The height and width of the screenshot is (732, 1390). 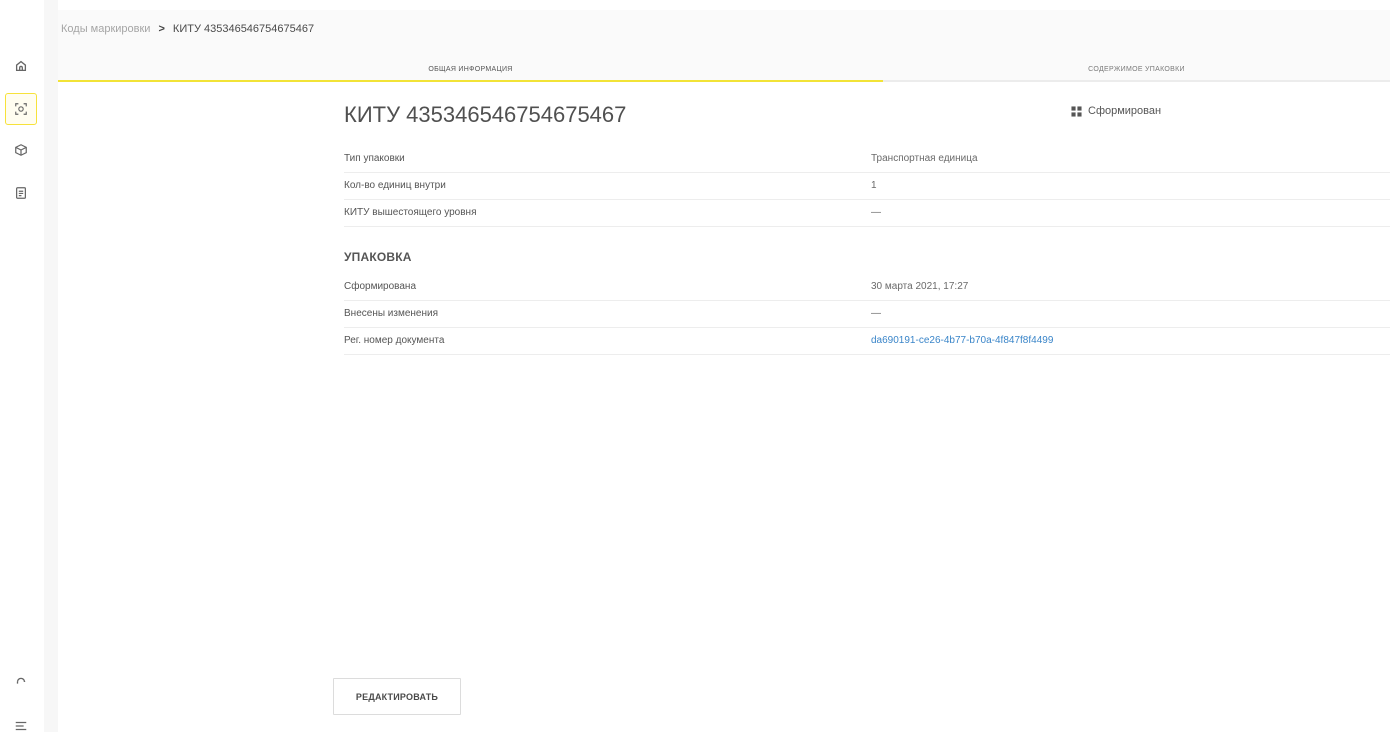 What do you see at coordinates (51, 366) in the screenshot?
I see `content-gutter` at bounding box center [51, 366].